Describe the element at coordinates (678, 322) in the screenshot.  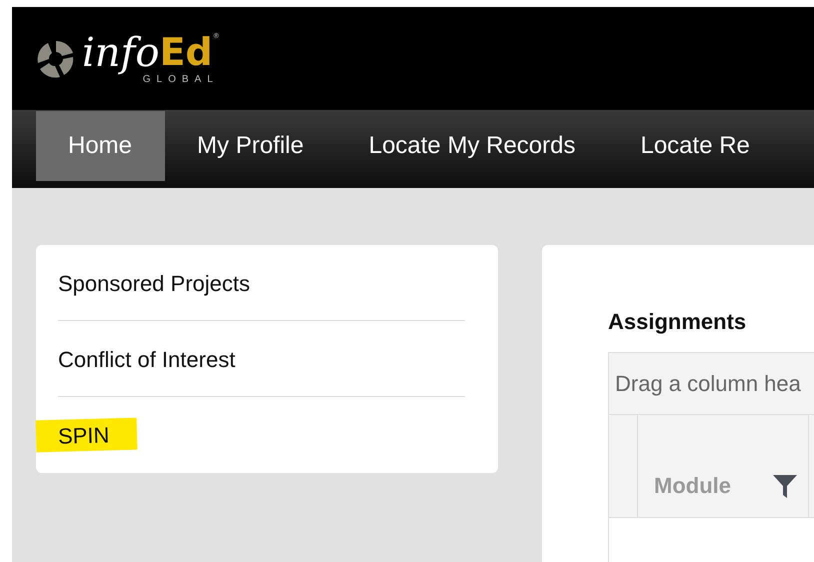
I see `section-title: Assignments` at that location.